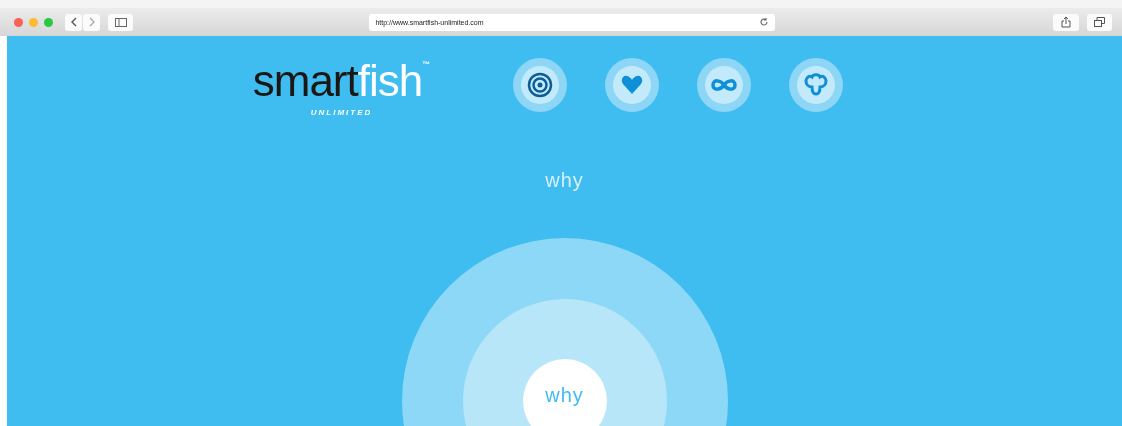 This screenshot has width=1122, height=426. I want to click on section-heading: why, so click(564, 180).